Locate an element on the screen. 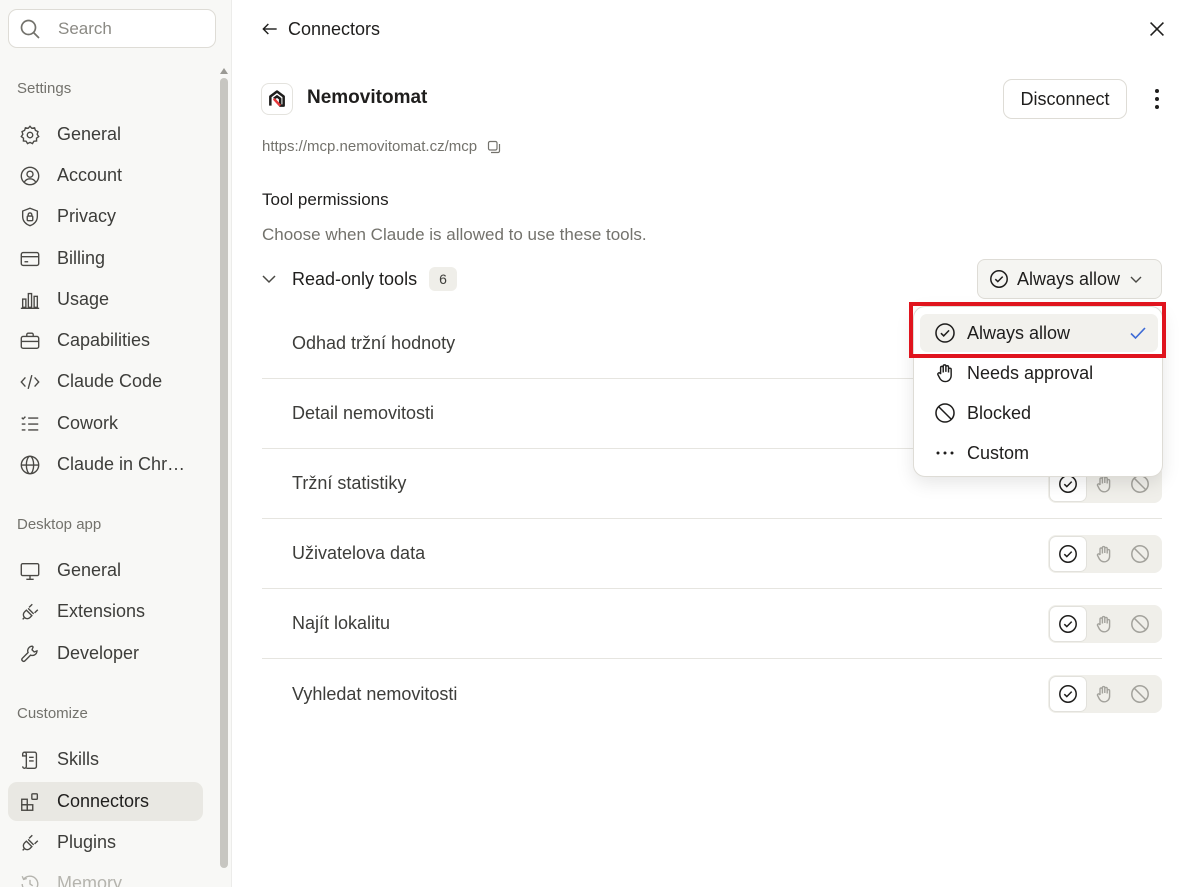 The width and height of the screenshot is (1182, 887). sidebar-item-label: Usage is located at coordinates (83, 299).